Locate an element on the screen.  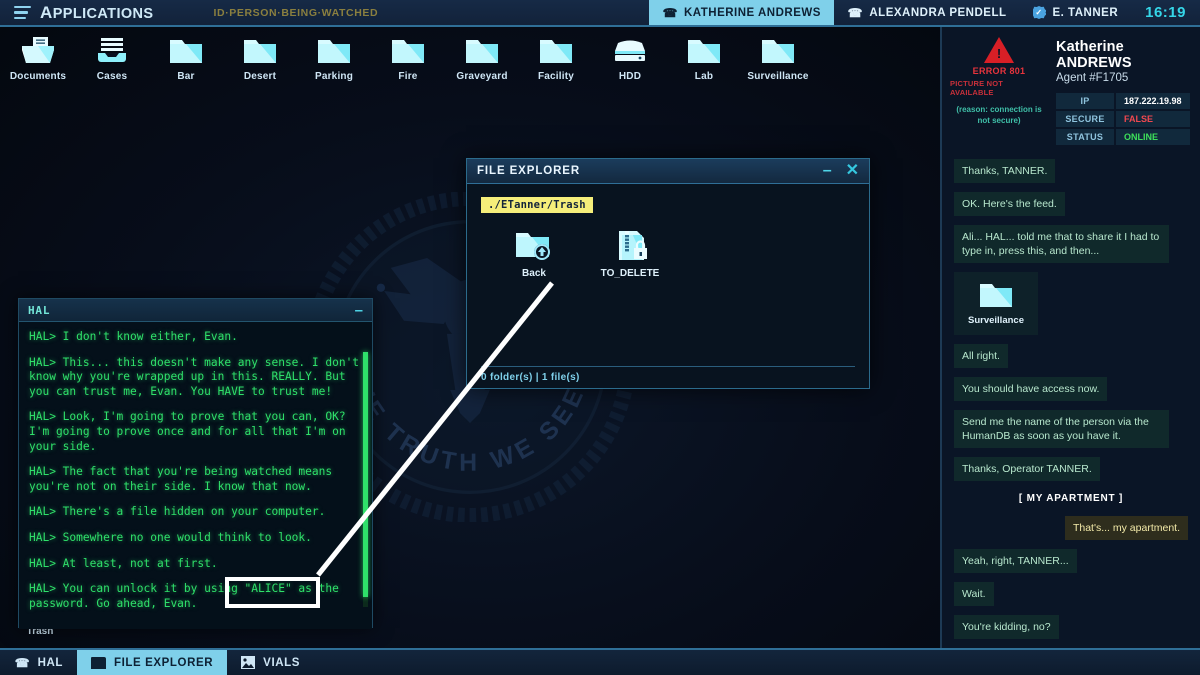
desktop-icon-lab: Lab is located at coordinates (704, 58).